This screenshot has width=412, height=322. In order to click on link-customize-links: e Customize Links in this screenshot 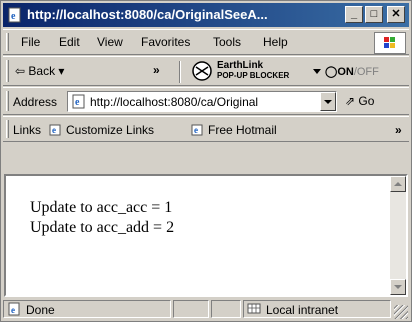, I will do `click(101, 130)`.